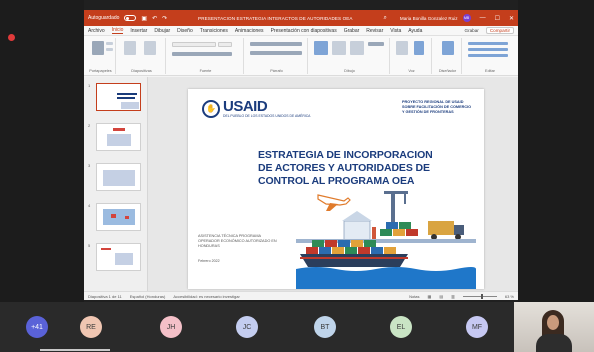  What do you see at coordinates (448, 56) in the screenshot?
I see `group-designer: Diseñador` at bounding box center [448, 56].